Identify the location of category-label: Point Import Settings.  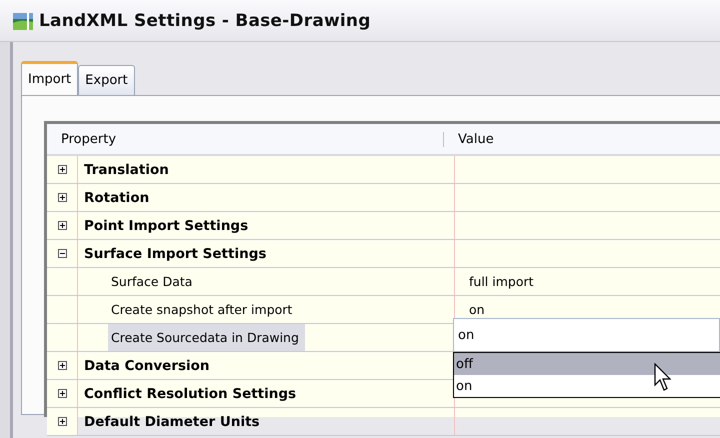
(163, 226).